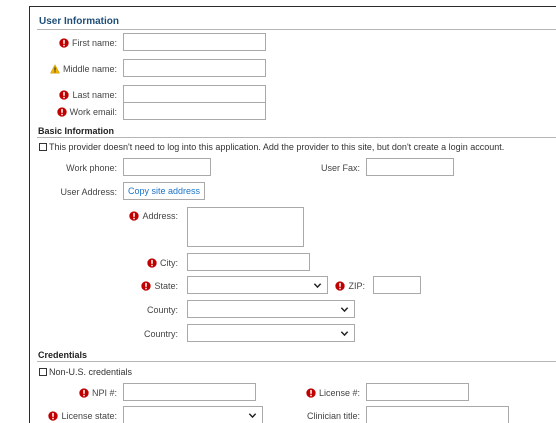  I want to click on address-label: Address:, so click(153, 216).